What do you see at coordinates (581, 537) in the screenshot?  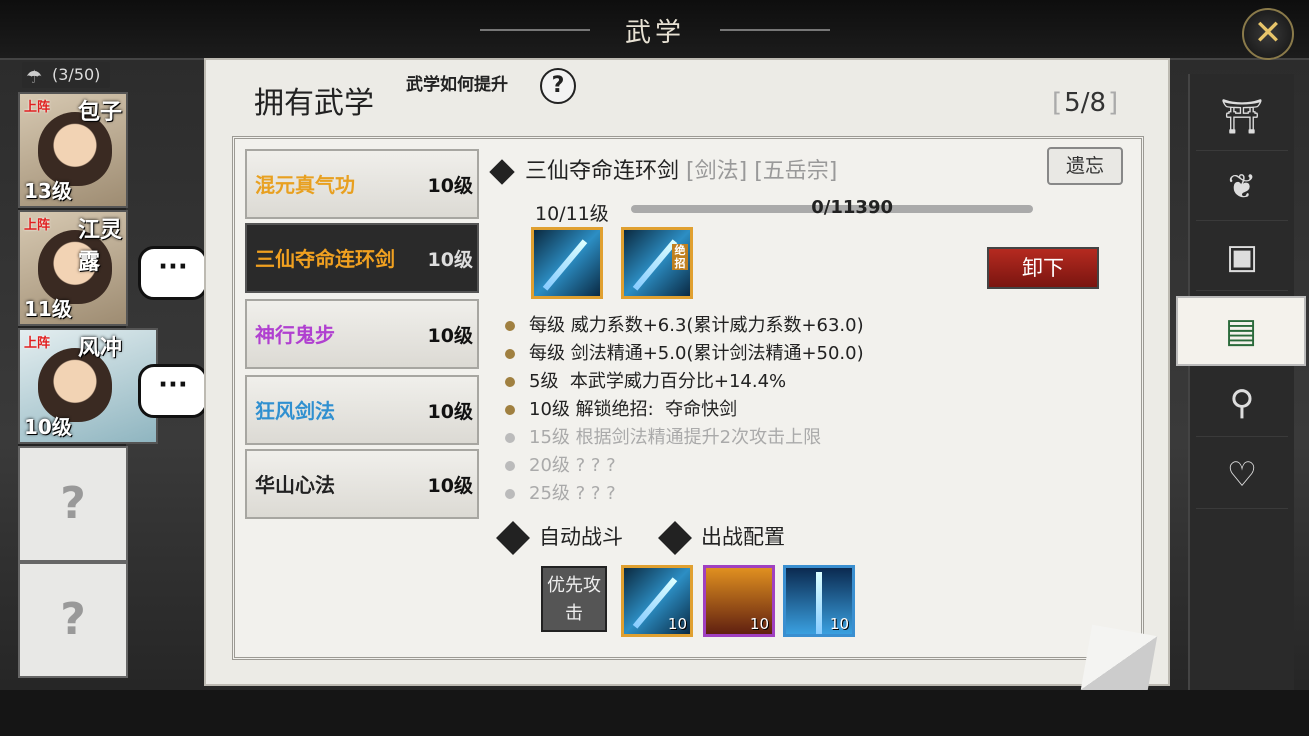 I see `auto-battle-label: 自动战斗` at bounding box center [581, 537].